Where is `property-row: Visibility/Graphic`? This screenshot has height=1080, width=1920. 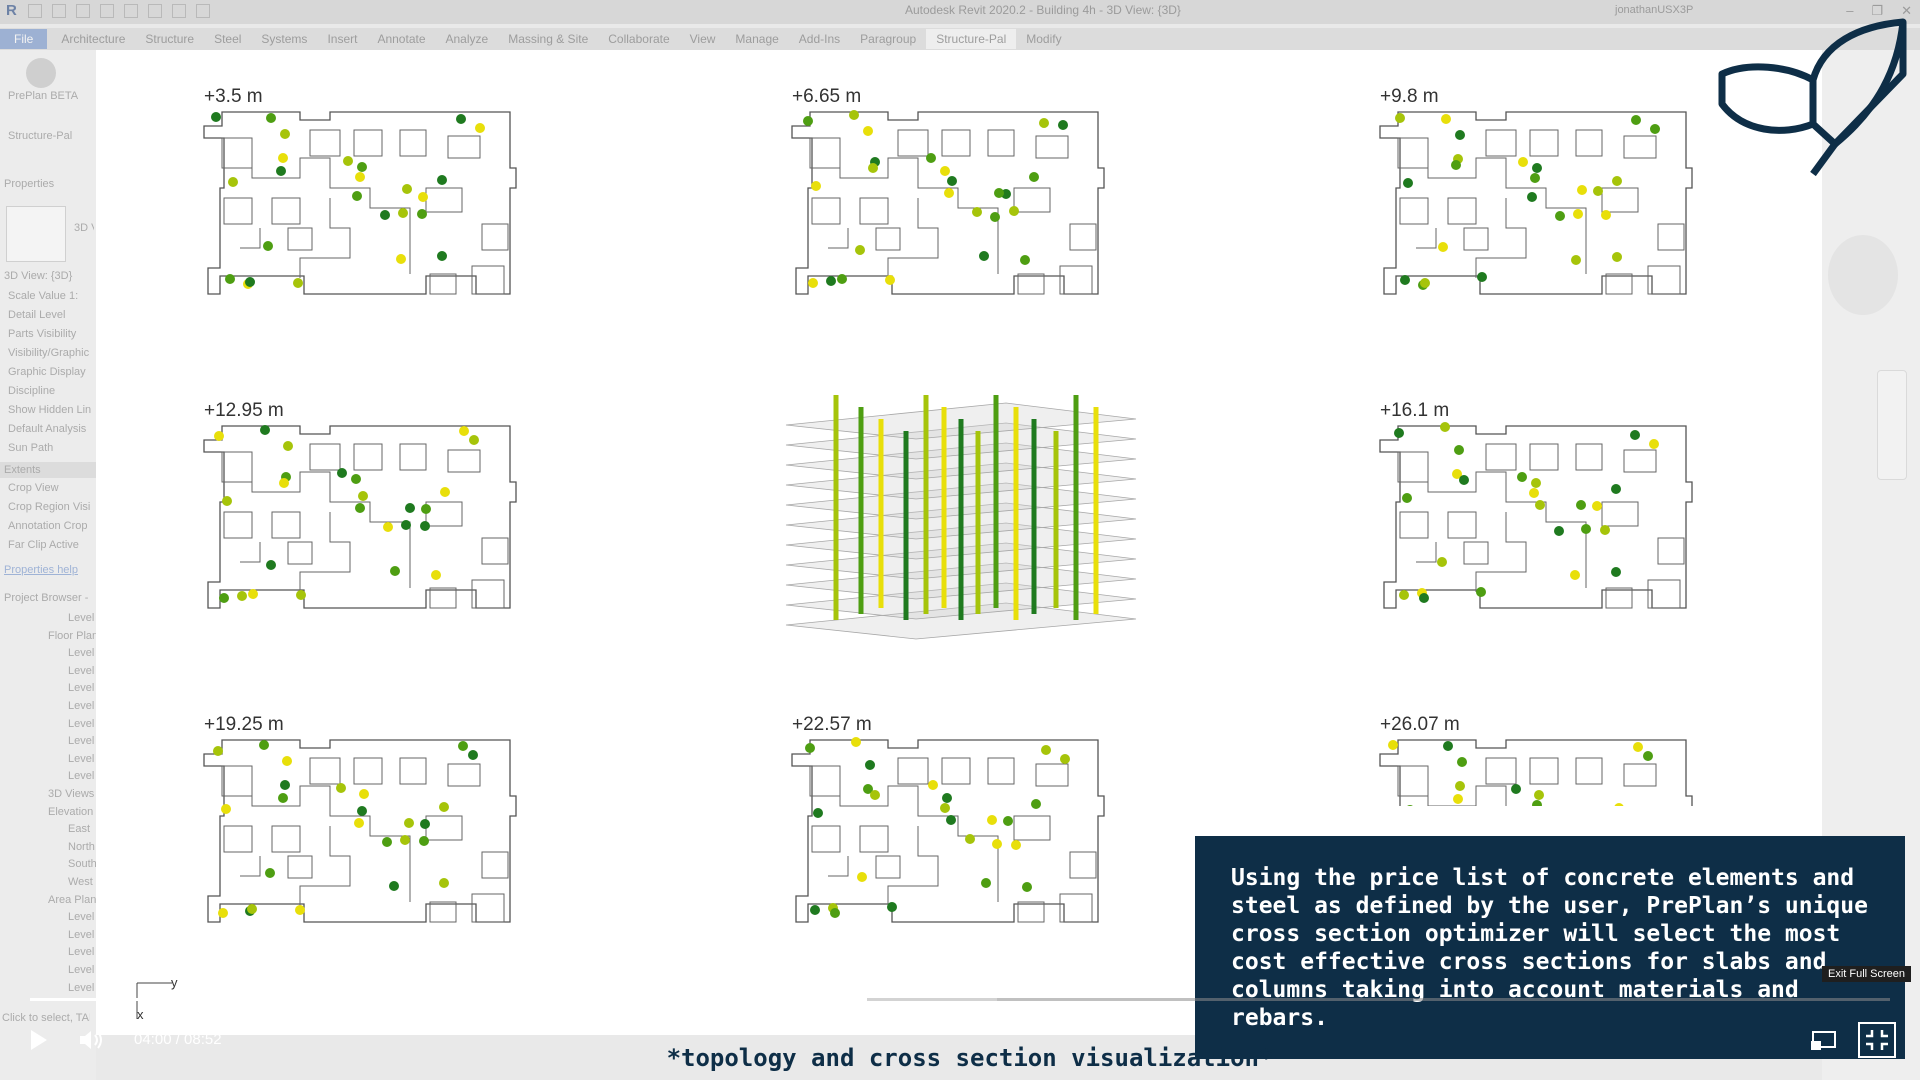 property-row: Visibility/Graphic is located at coordinates (52, 353).